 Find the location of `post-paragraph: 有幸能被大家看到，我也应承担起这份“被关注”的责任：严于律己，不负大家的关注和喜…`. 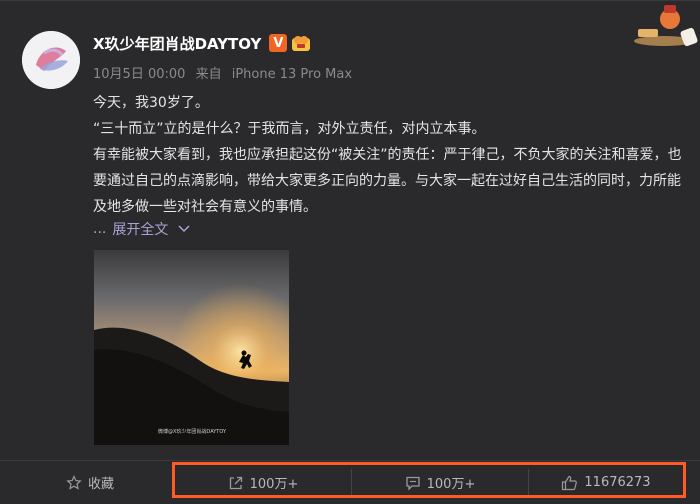

post-paragraph: 有幸能被大家看到，我也应承担起这份“被关注”的责任：严于律己，不负大家的关注和喜… is located at coordinates (387, 181).